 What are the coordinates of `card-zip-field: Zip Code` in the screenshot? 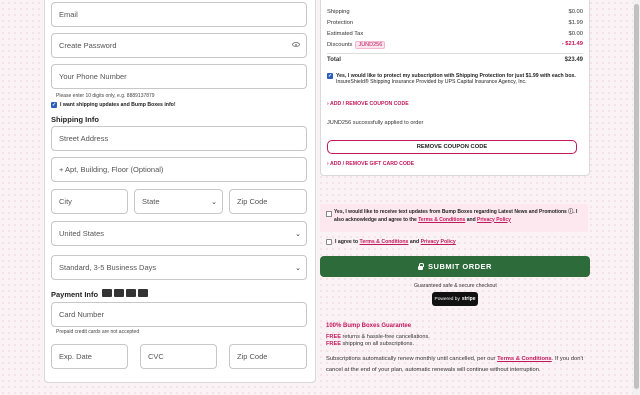 It's located at (268, 356).